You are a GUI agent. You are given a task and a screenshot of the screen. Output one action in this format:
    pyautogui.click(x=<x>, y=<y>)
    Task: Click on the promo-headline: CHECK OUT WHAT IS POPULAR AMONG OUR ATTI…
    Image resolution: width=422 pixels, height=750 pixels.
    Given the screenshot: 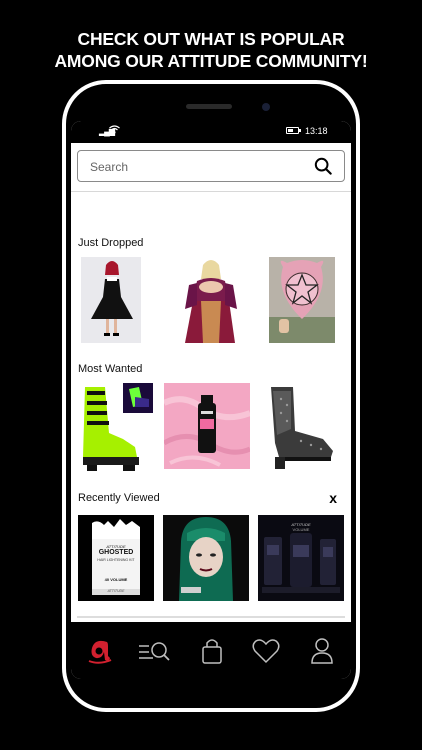 What is the action you would take?
    pyautogui.click(x=211, y=50)
    